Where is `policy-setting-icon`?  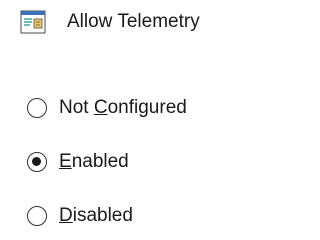 policy-setting-icon is located at coordinates (33, 22).